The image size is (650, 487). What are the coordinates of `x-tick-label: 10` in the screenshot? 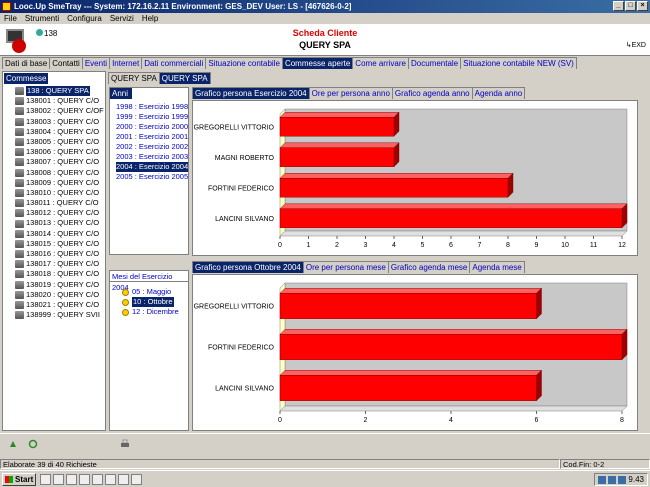 It's located at (565, 245).